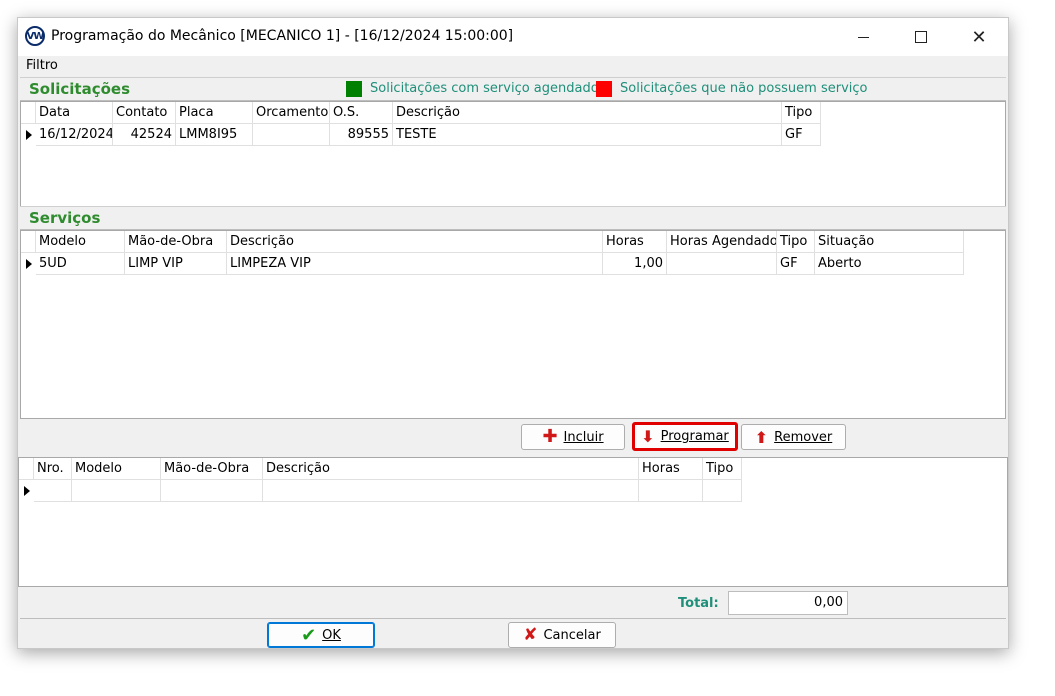 Image resolution: width=1055 pixels, height=696 pixels. I want to click on table-row-cell: LIMP VIP, so click(176, 264).